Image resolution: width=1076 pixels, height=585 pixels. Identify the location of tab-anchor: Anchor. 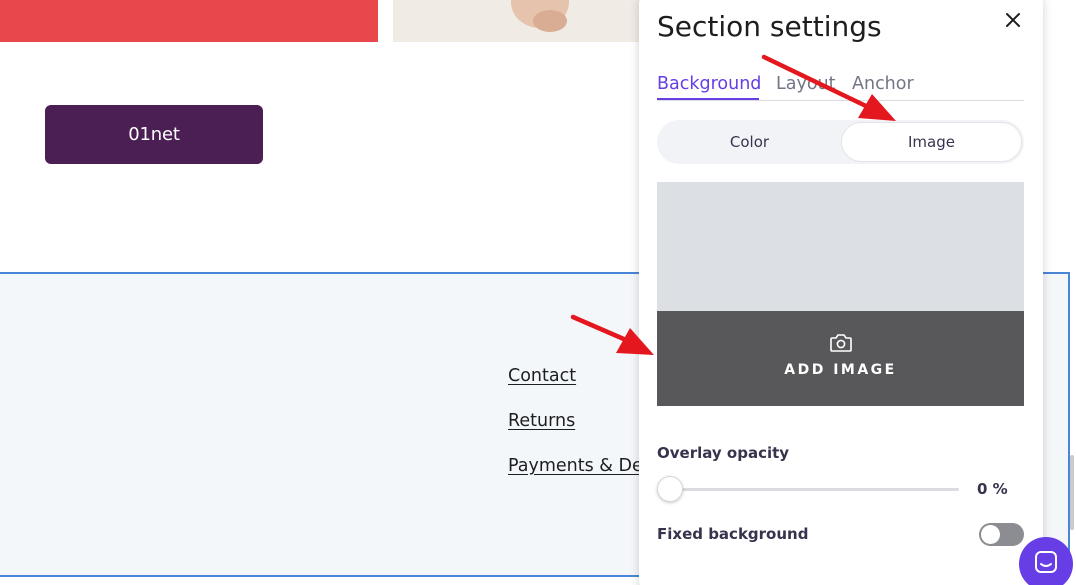
(883, 84).